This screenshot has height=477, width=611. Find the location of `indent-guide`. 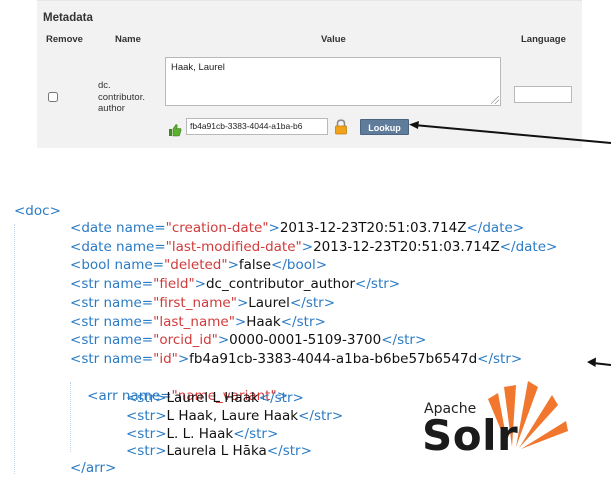

indent-guide is located at coordinates (14, 349).